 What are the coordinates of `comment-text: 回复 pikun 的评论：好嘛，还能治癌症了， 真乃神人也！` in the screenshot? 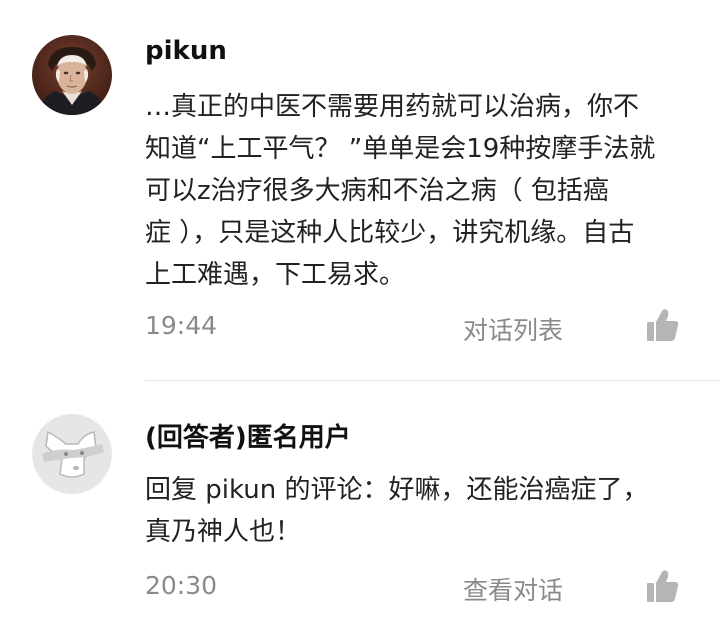 It's located at (417, 511).